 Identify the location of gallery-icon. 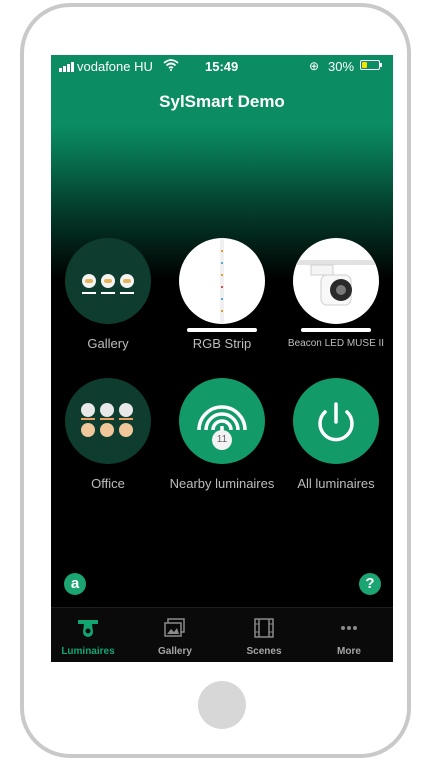
(175, 628).